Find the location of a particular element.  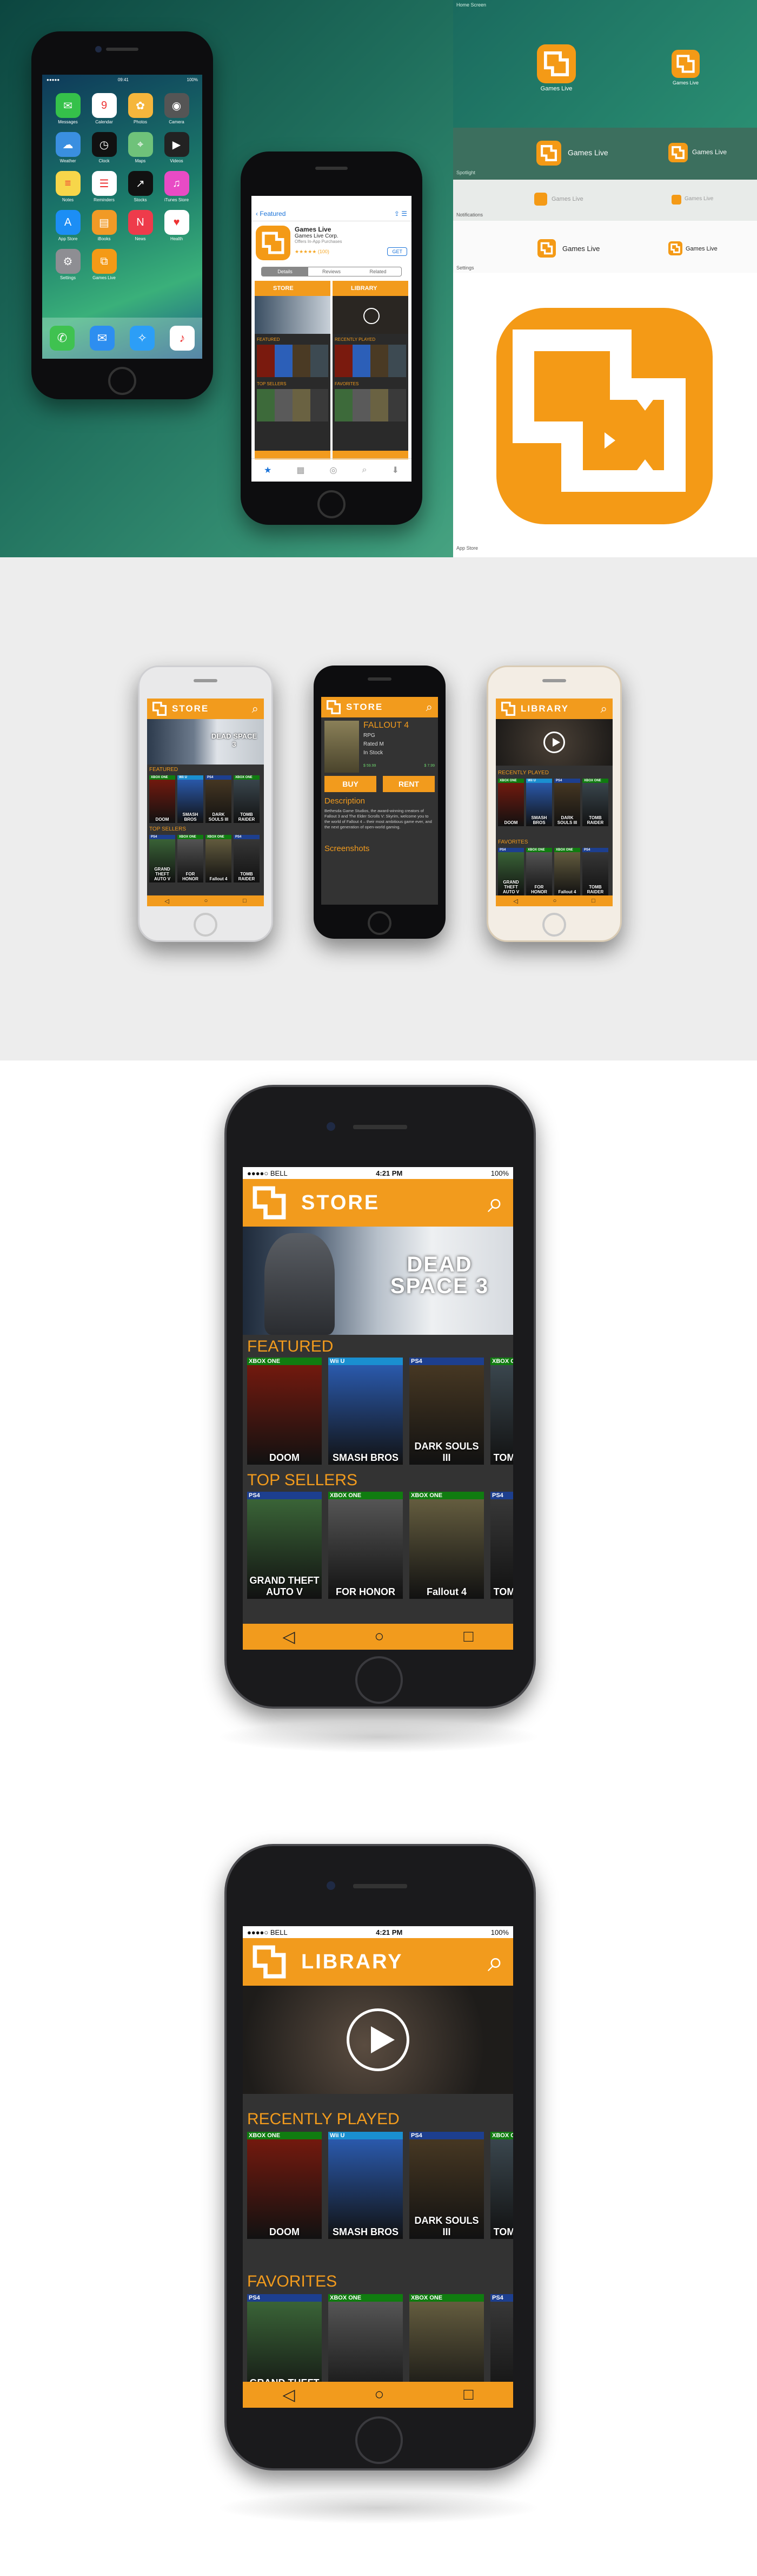

notif-icon-small is located at coordinates (676, 200).